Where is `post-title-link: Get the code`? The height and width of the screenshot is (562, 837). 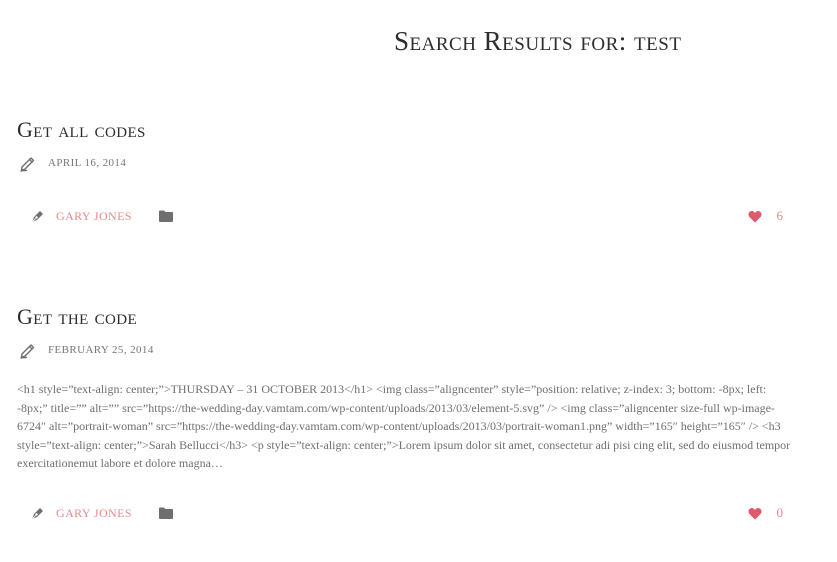 post-title-link: Get the code is located at coordinates (77, 317).